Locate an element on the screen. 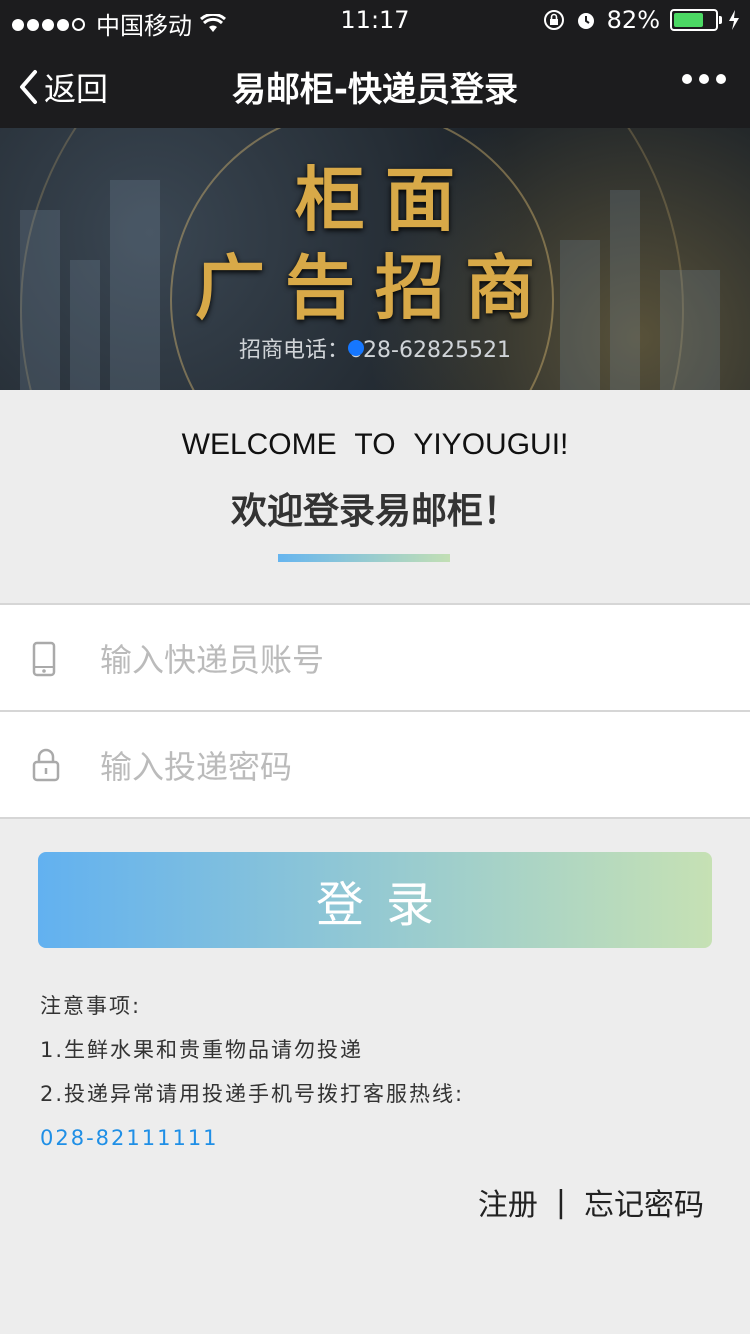 This screenshot has width=750, height=1334. navigation-bar: 返回 易邮柜-快递员登录 is located at coordinates (375, 84).